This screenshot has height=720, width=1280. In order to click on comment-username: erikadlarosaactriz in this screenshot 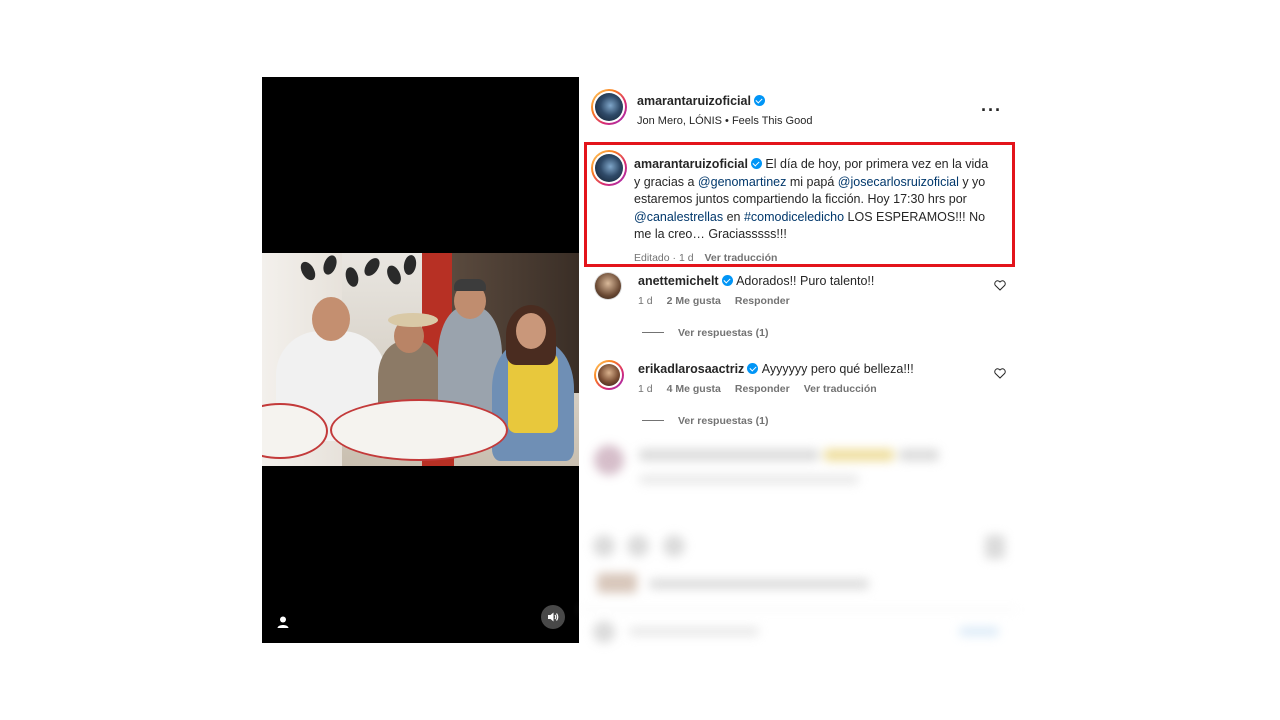, I will do `click(691, 369)`.